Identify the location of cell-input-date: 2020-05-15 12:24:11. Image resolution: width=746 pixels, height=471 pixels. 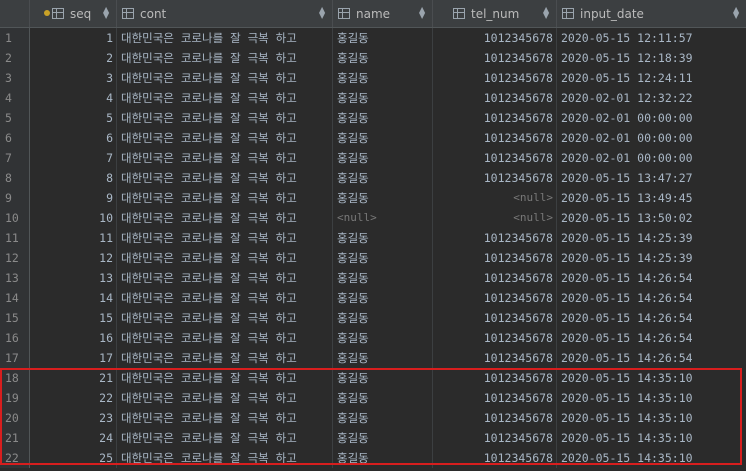
(651, 78).